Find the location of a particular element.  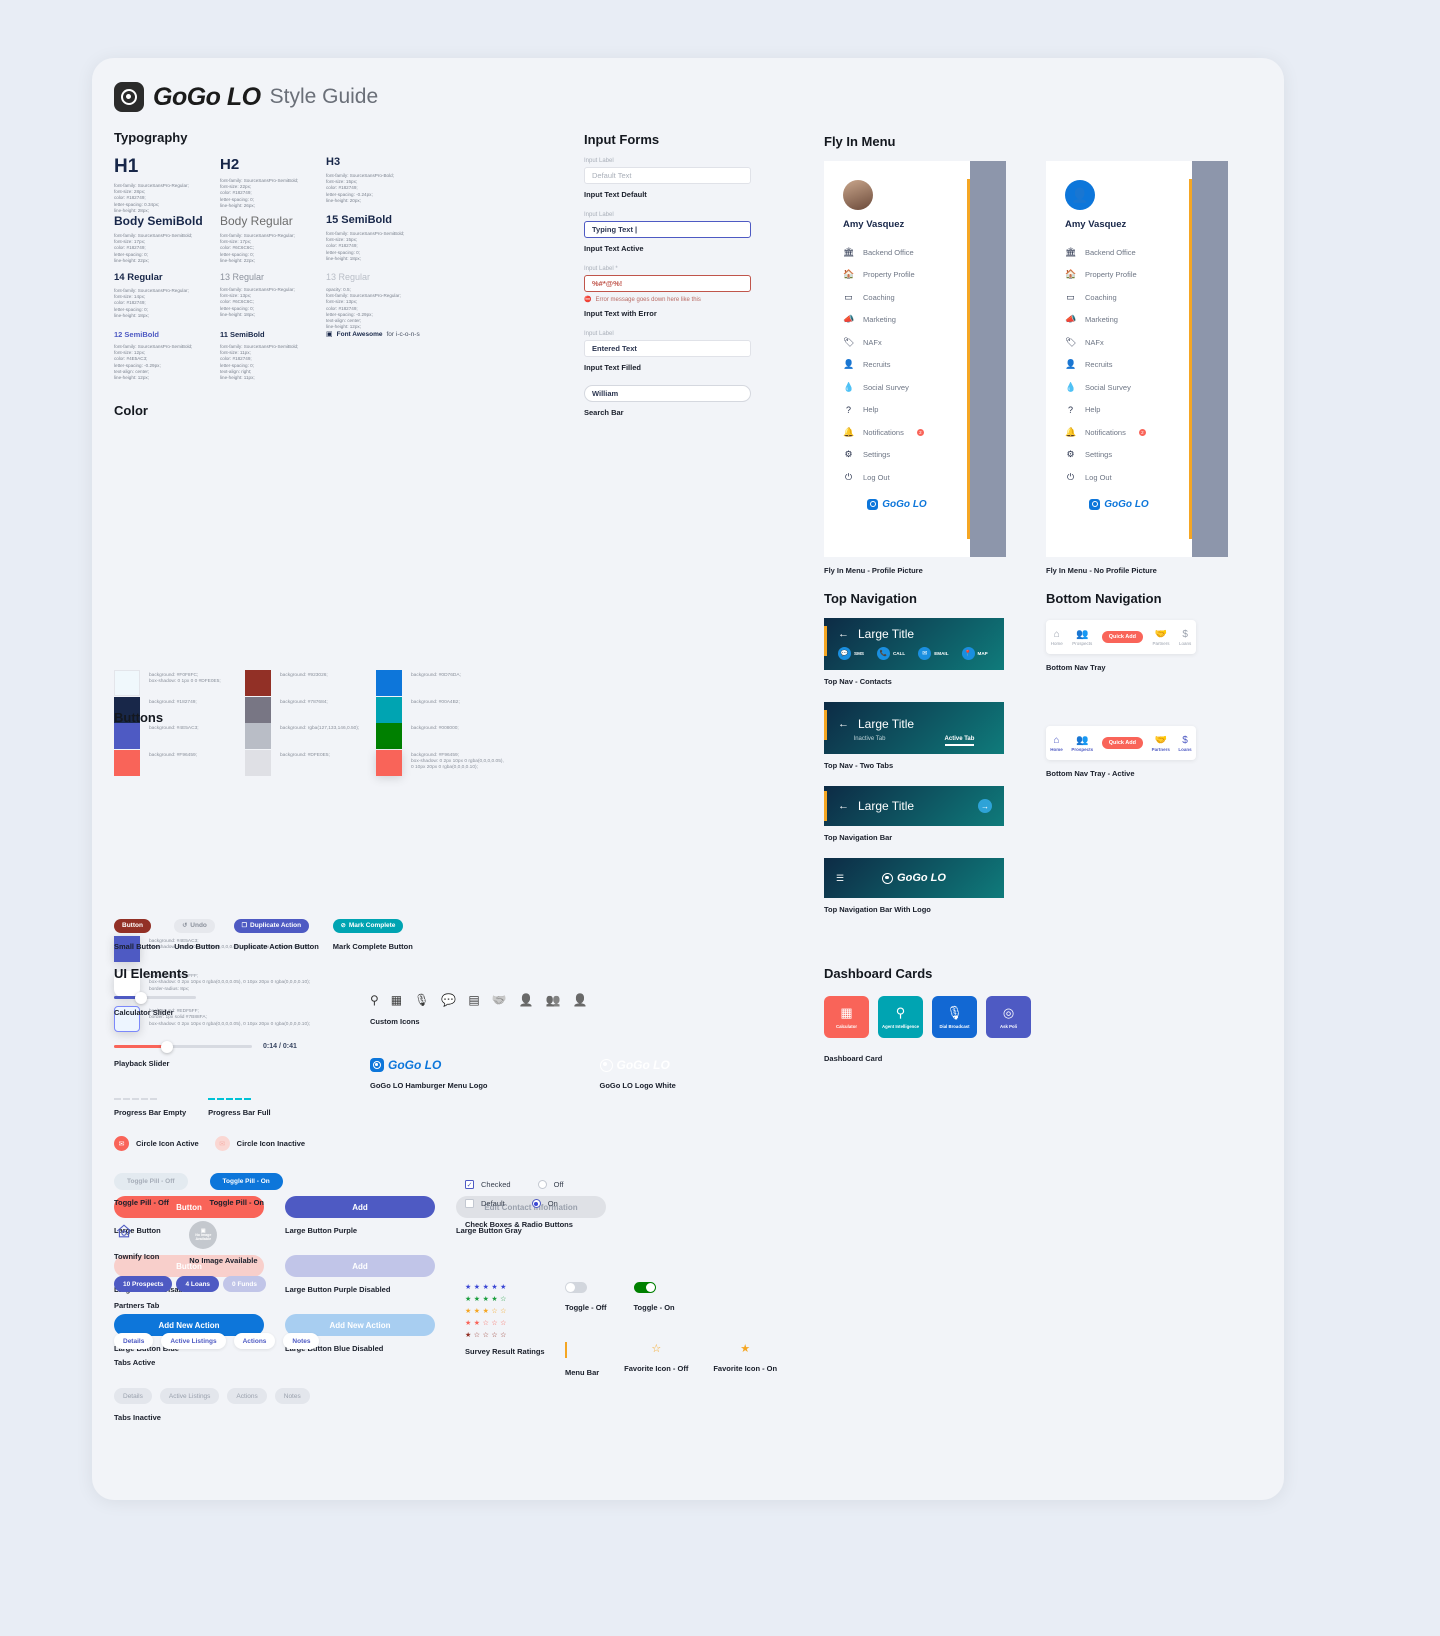

color-swatch: background: #00A4B2; is located at coordinates (440, 709).